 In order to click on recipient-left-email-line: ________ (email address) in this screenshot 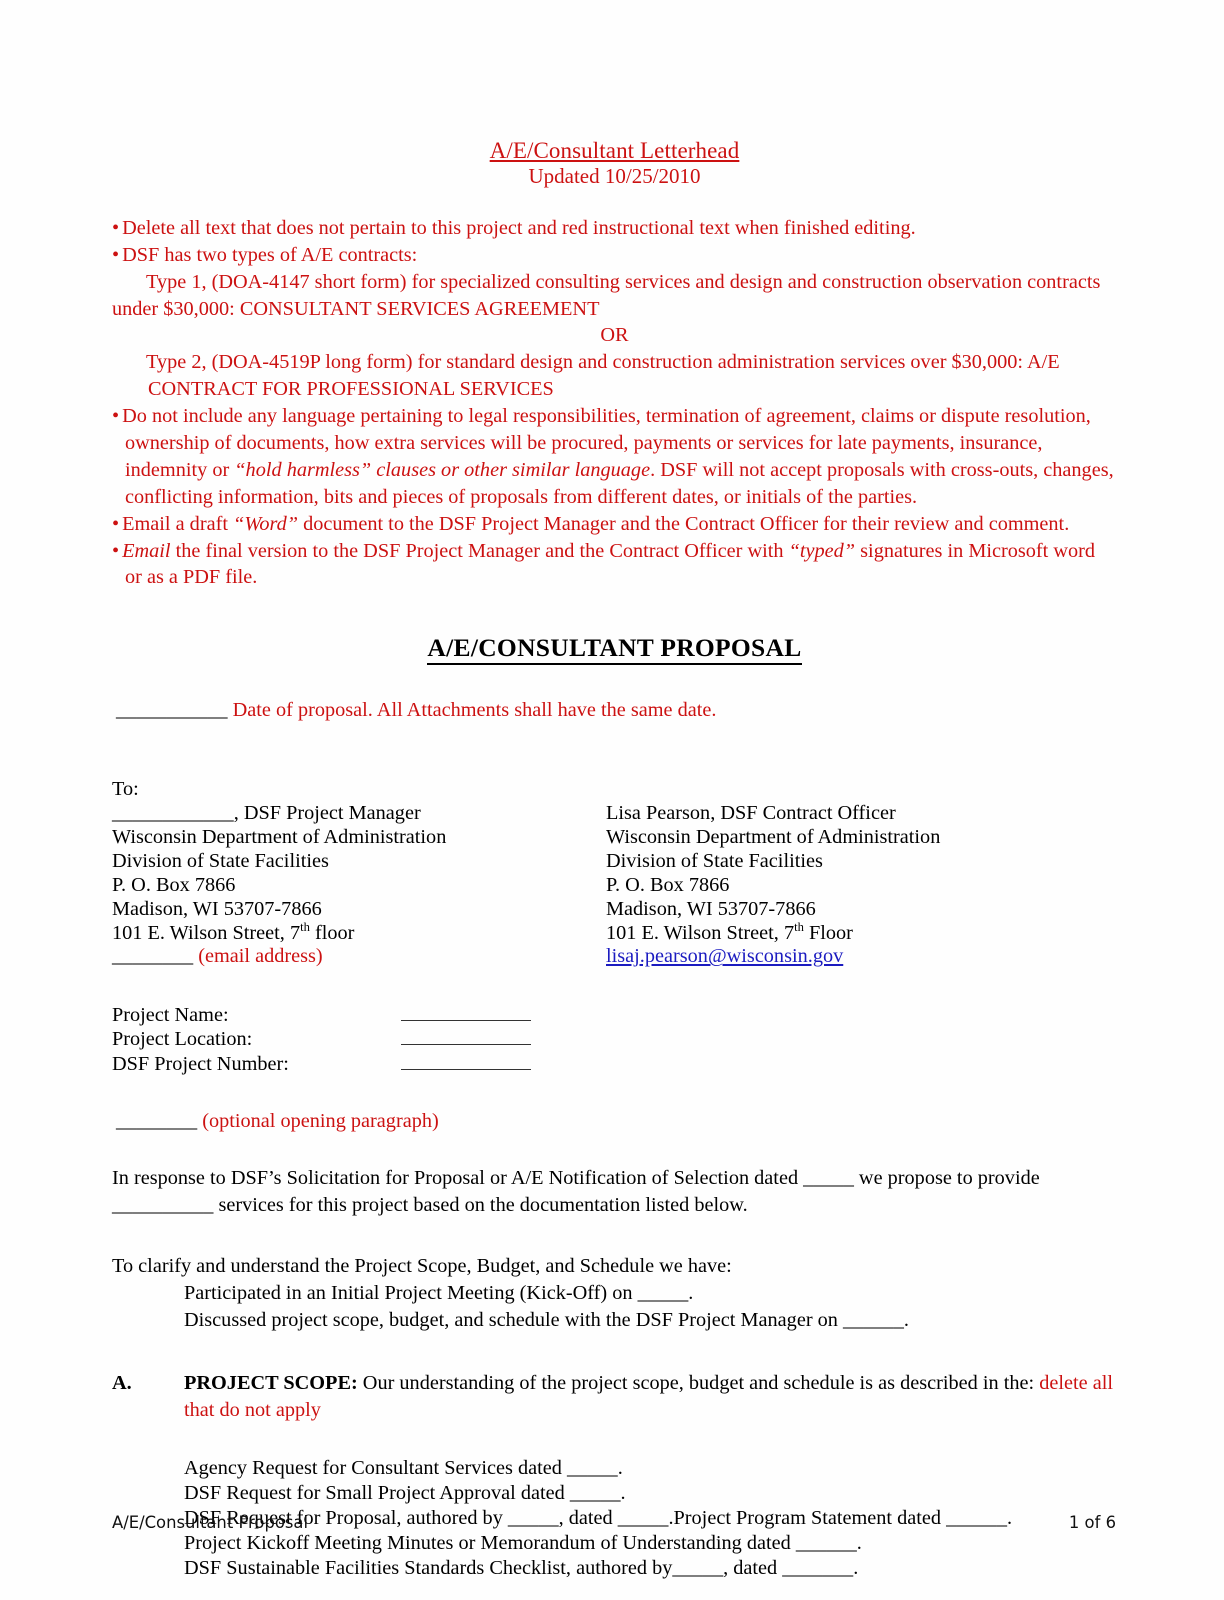, I will do `click(347, 957)`.